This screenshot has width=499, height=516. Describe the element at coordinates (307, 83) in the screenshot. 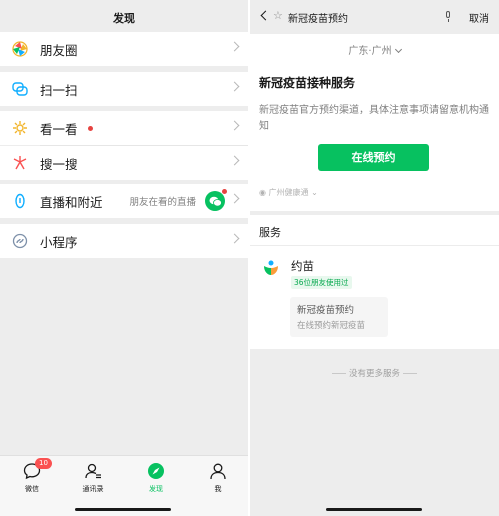

I see `service-title: 新冠疫苗接种服务` at that location.